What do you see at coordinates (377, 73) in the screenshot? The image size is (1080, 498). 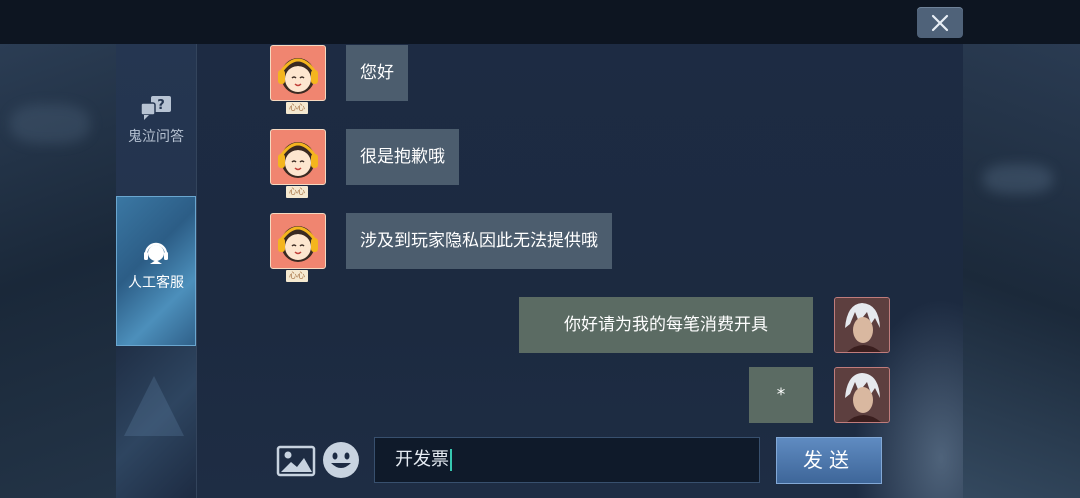 I see `chat-bubble-agent: 您好` at bounding box center [377, 73].